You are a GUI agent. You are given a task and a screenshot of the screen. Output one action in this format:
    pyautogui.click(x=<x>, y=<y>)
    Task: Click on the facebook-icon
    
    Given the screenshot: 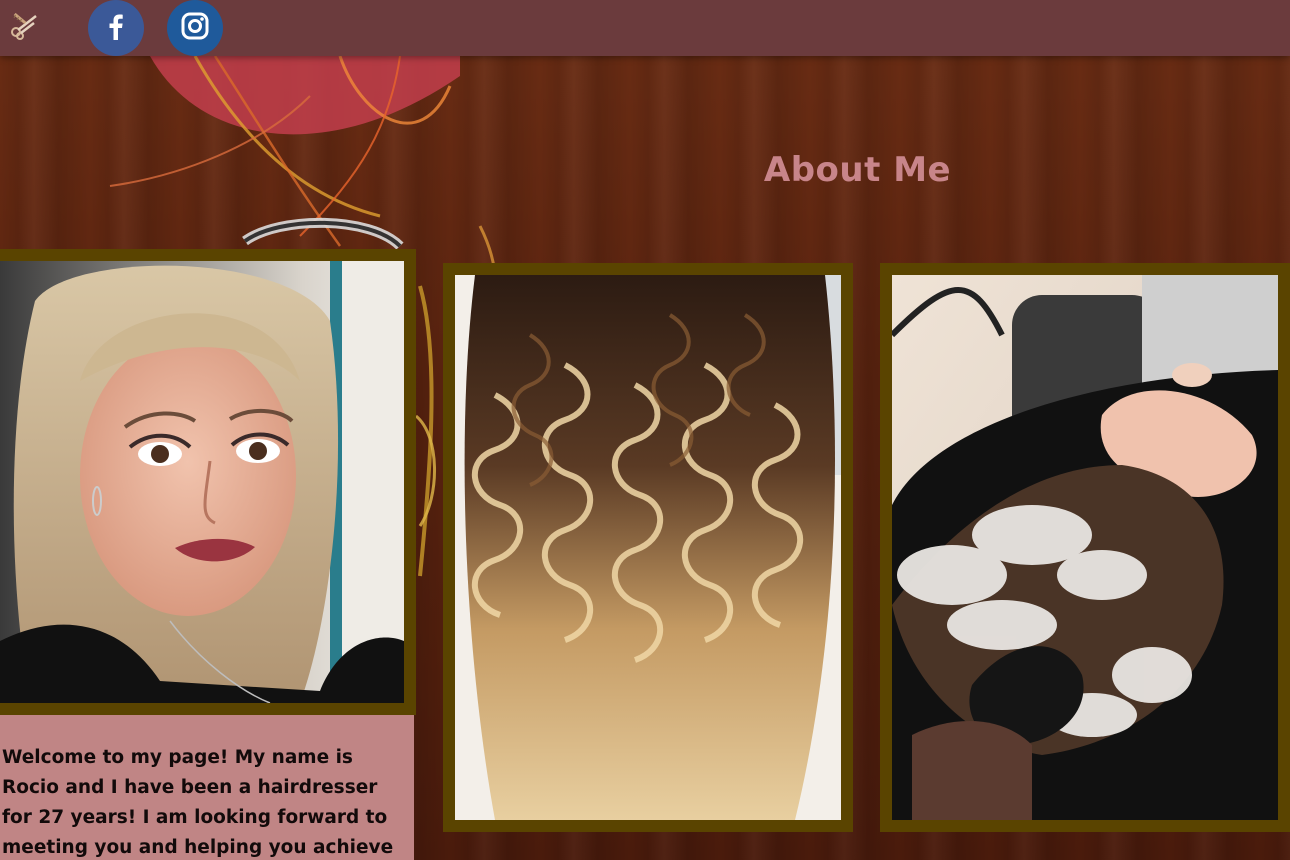 What is the action you would take?
    pyautogui.click(x=116, y=28)
    